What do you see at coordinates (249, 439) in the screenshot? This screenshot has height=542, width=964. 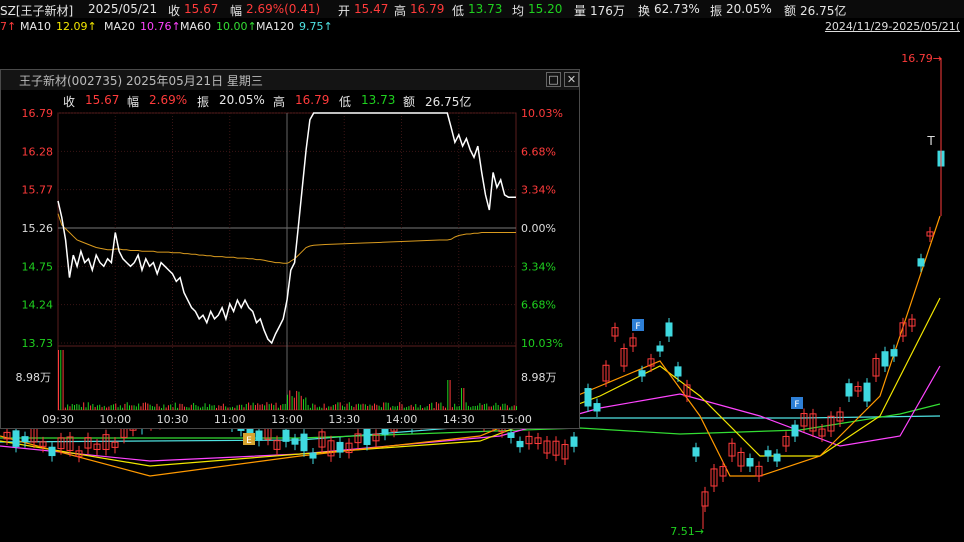 I see `e-badge: E` at bounding box center [249, 439].